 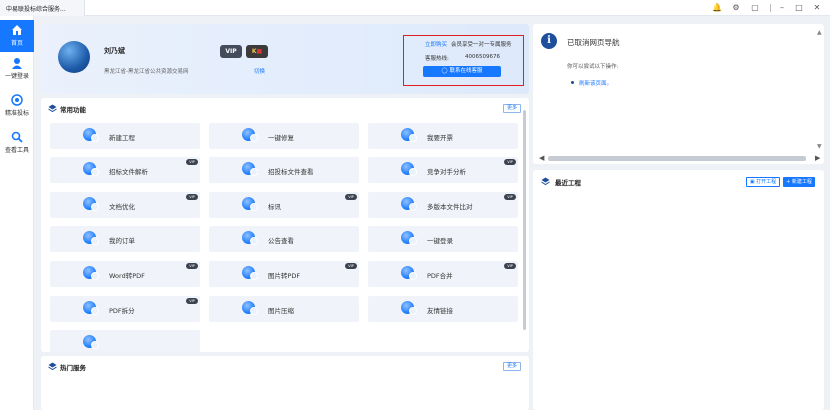 What do you see at coordinates (125, 170) in the screenshot?
I see `function-tile: 招标文件解析 VIP` at bounding box center [125, 170].